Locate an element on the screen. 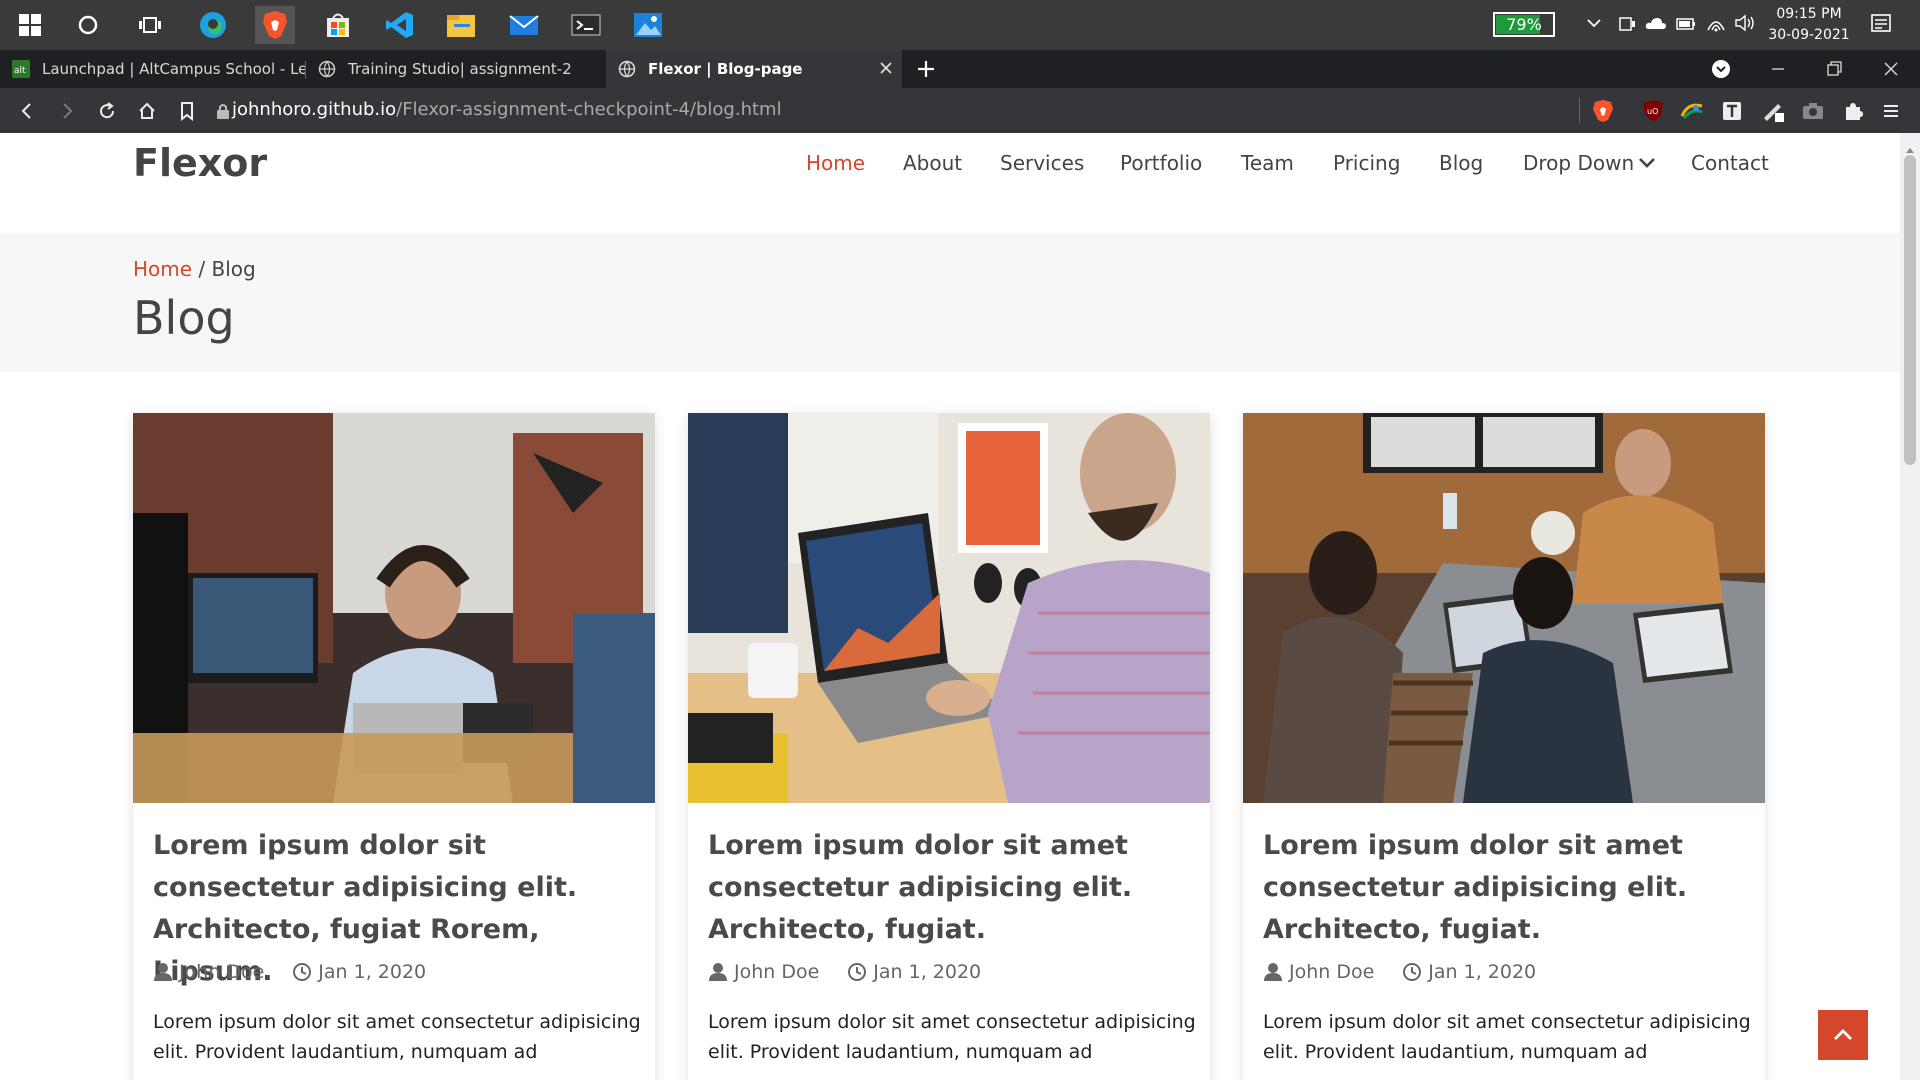  windows-taskbar: 79% 09:15 PM 30-09-2021 is located at coordinates (960, 25).